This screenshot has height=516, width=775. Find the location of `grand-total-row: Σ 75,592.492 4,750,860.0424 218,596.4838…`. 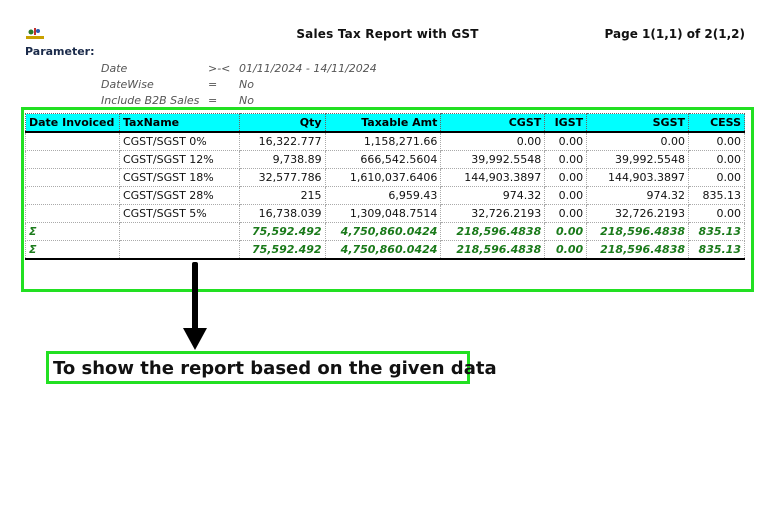

grand-total-row: Σ 75,592.492 4,750,860.0424 218,596.4838… is located at coordinates (385, 250).